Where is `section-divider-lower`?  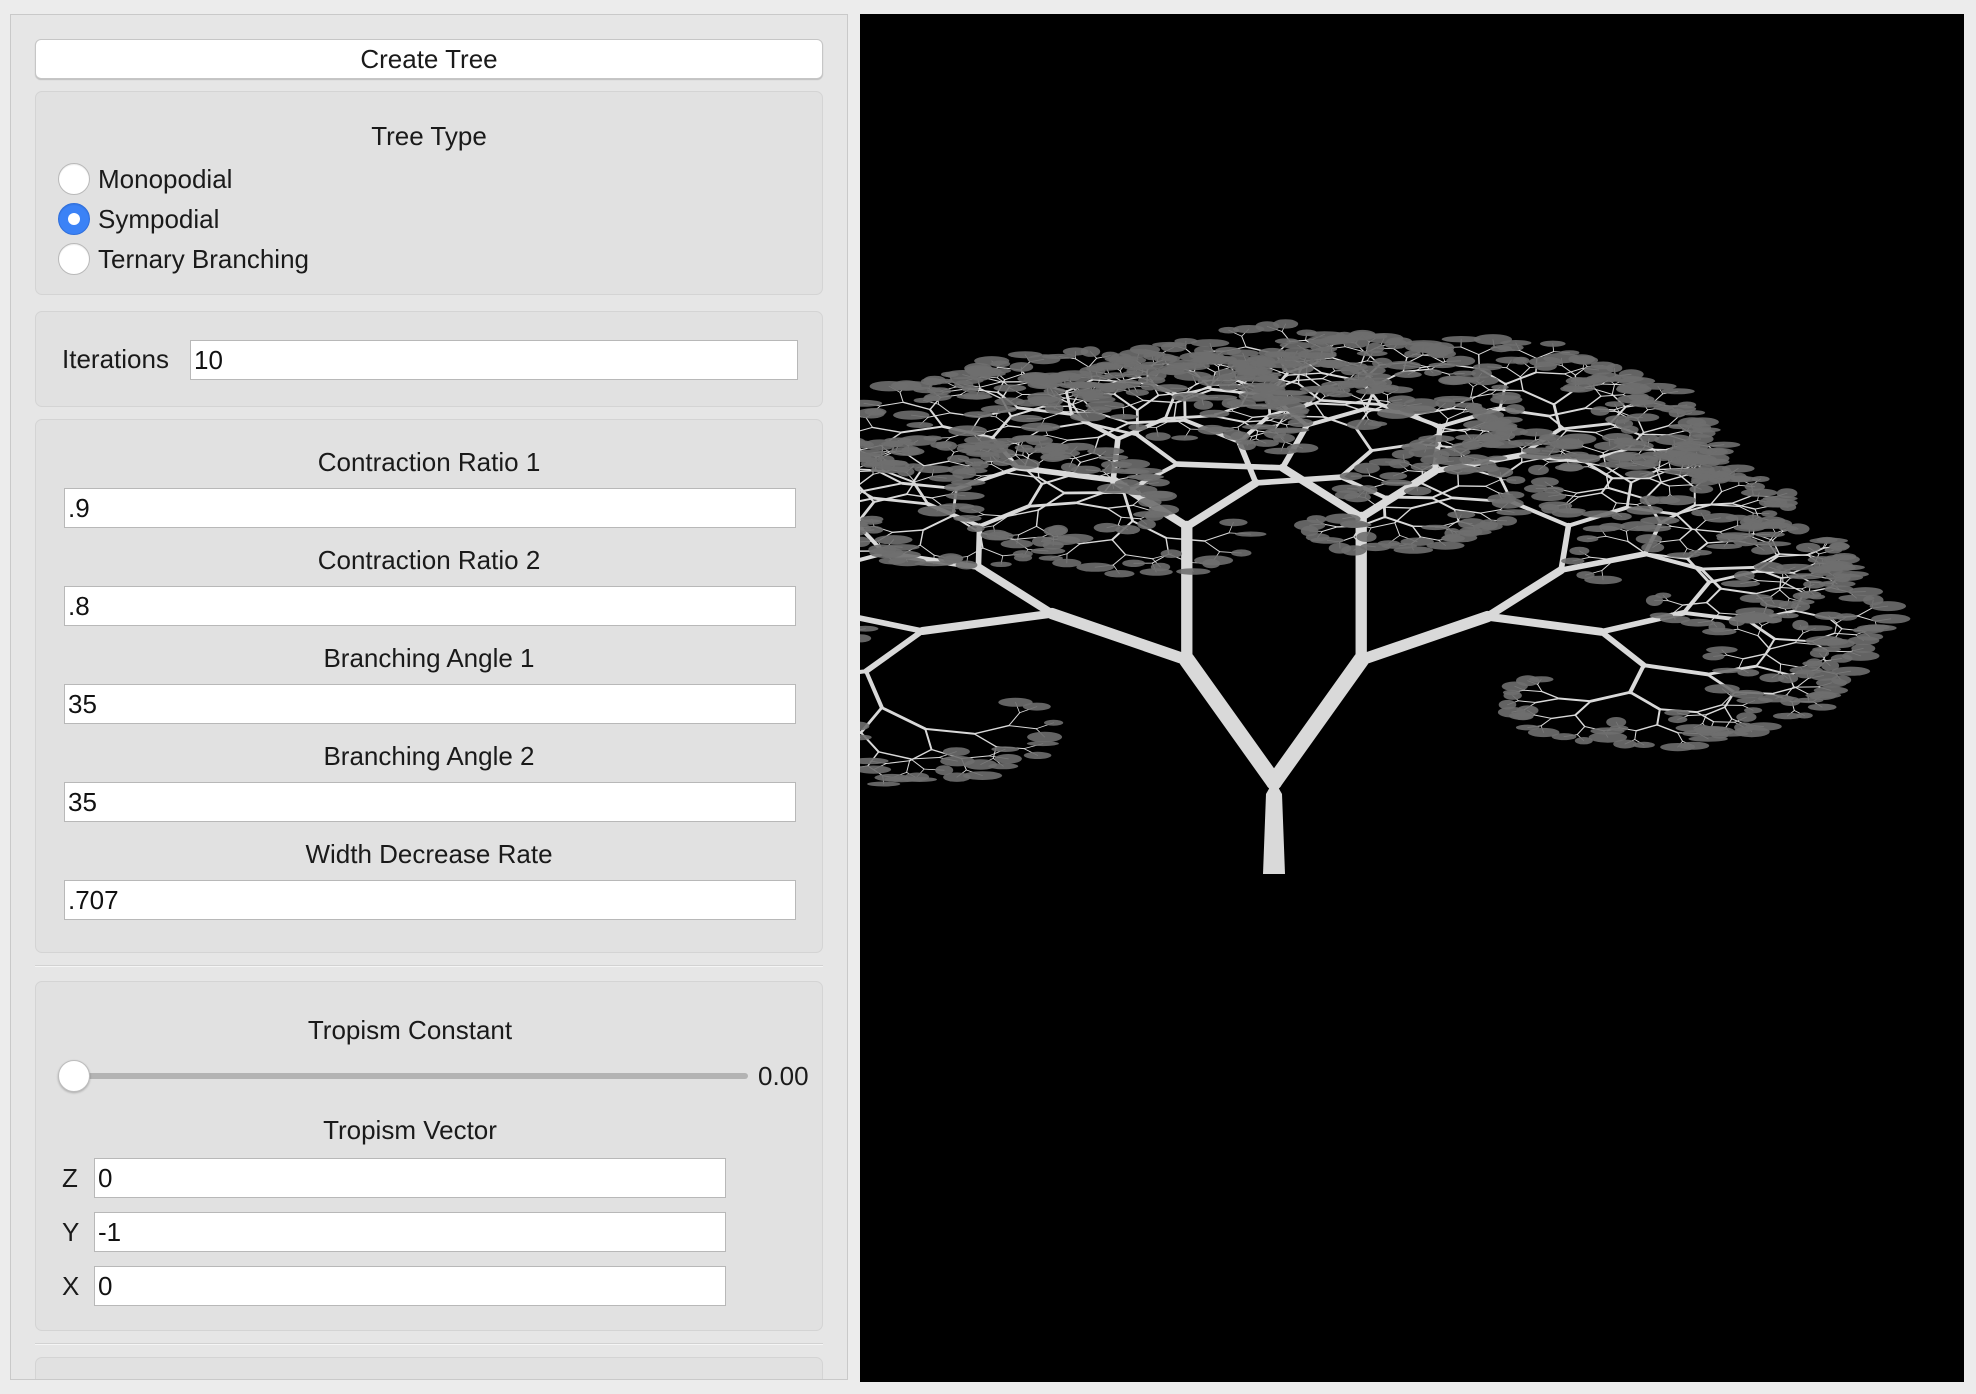
section-divider-lower is located at coordinates (429, 1344).